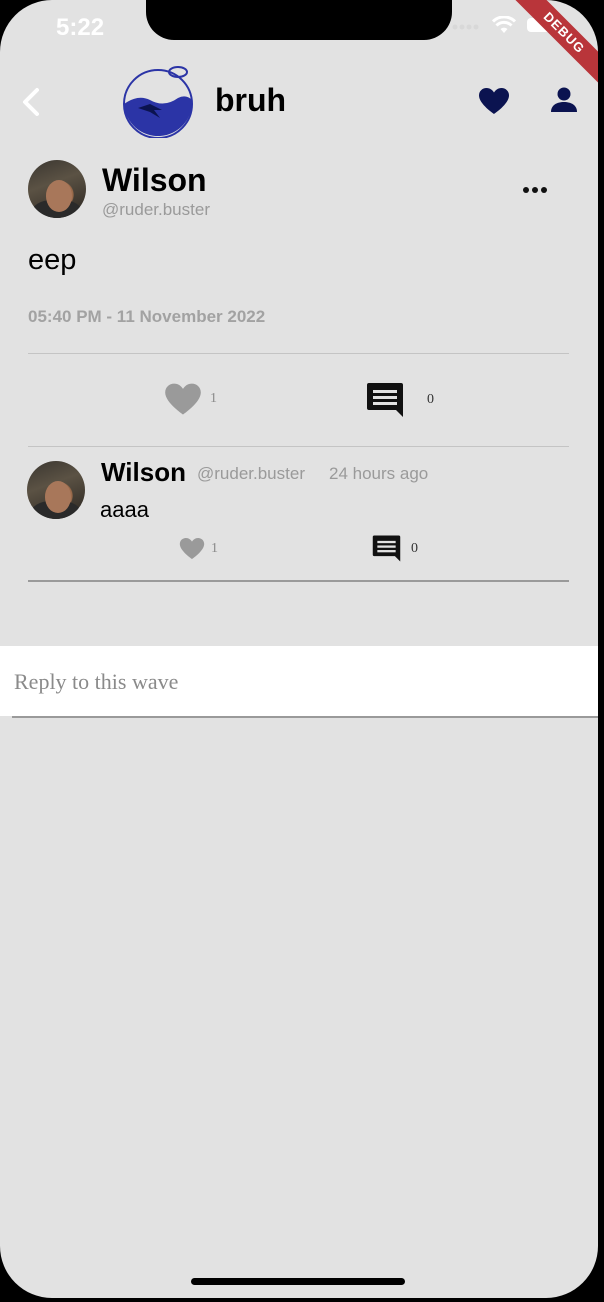 This screenshot has height=1302, width=604. What do you see at coordinates (143, 472) in the screenshot?
I see `reply-author: Wilson` at bounding box center [143, 472].